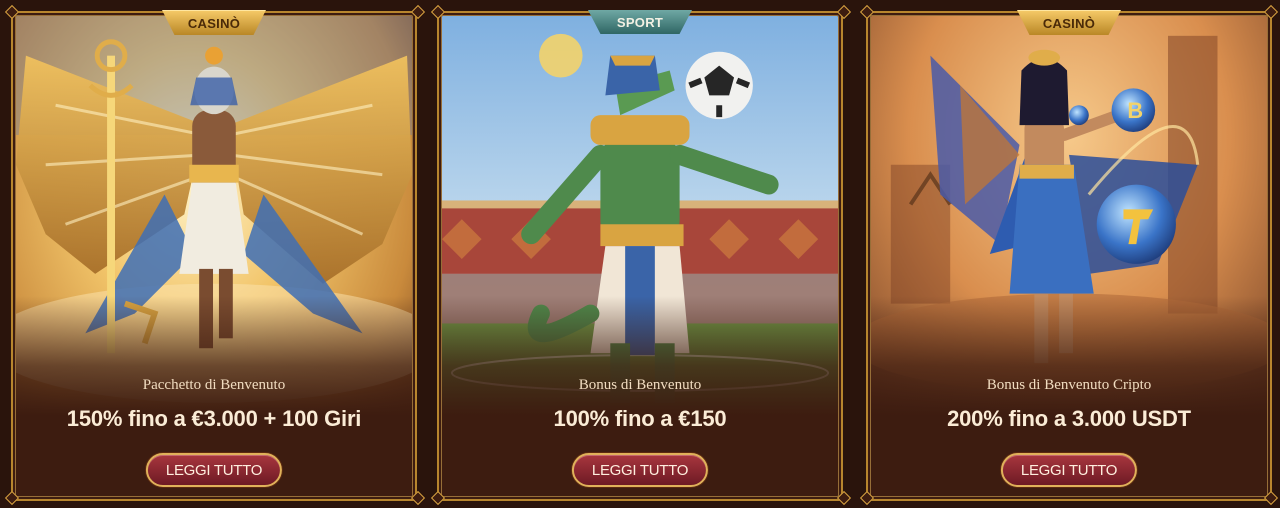  Describe the element at coordinates (1069, 418) in the screenshot. I see `offer-headline: 200% fino a 3.000 USDT` at that location.